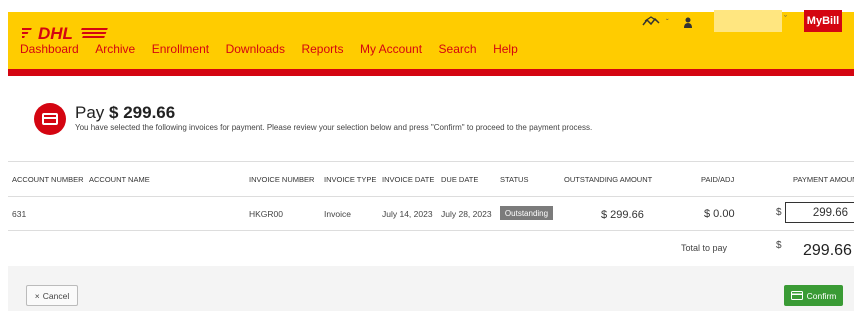 Image resolution: width=854 pixels, height=311 pixels. Describe the element at coordinates (431, 161) in the screenshot. I see `table-top-divider` at that location.